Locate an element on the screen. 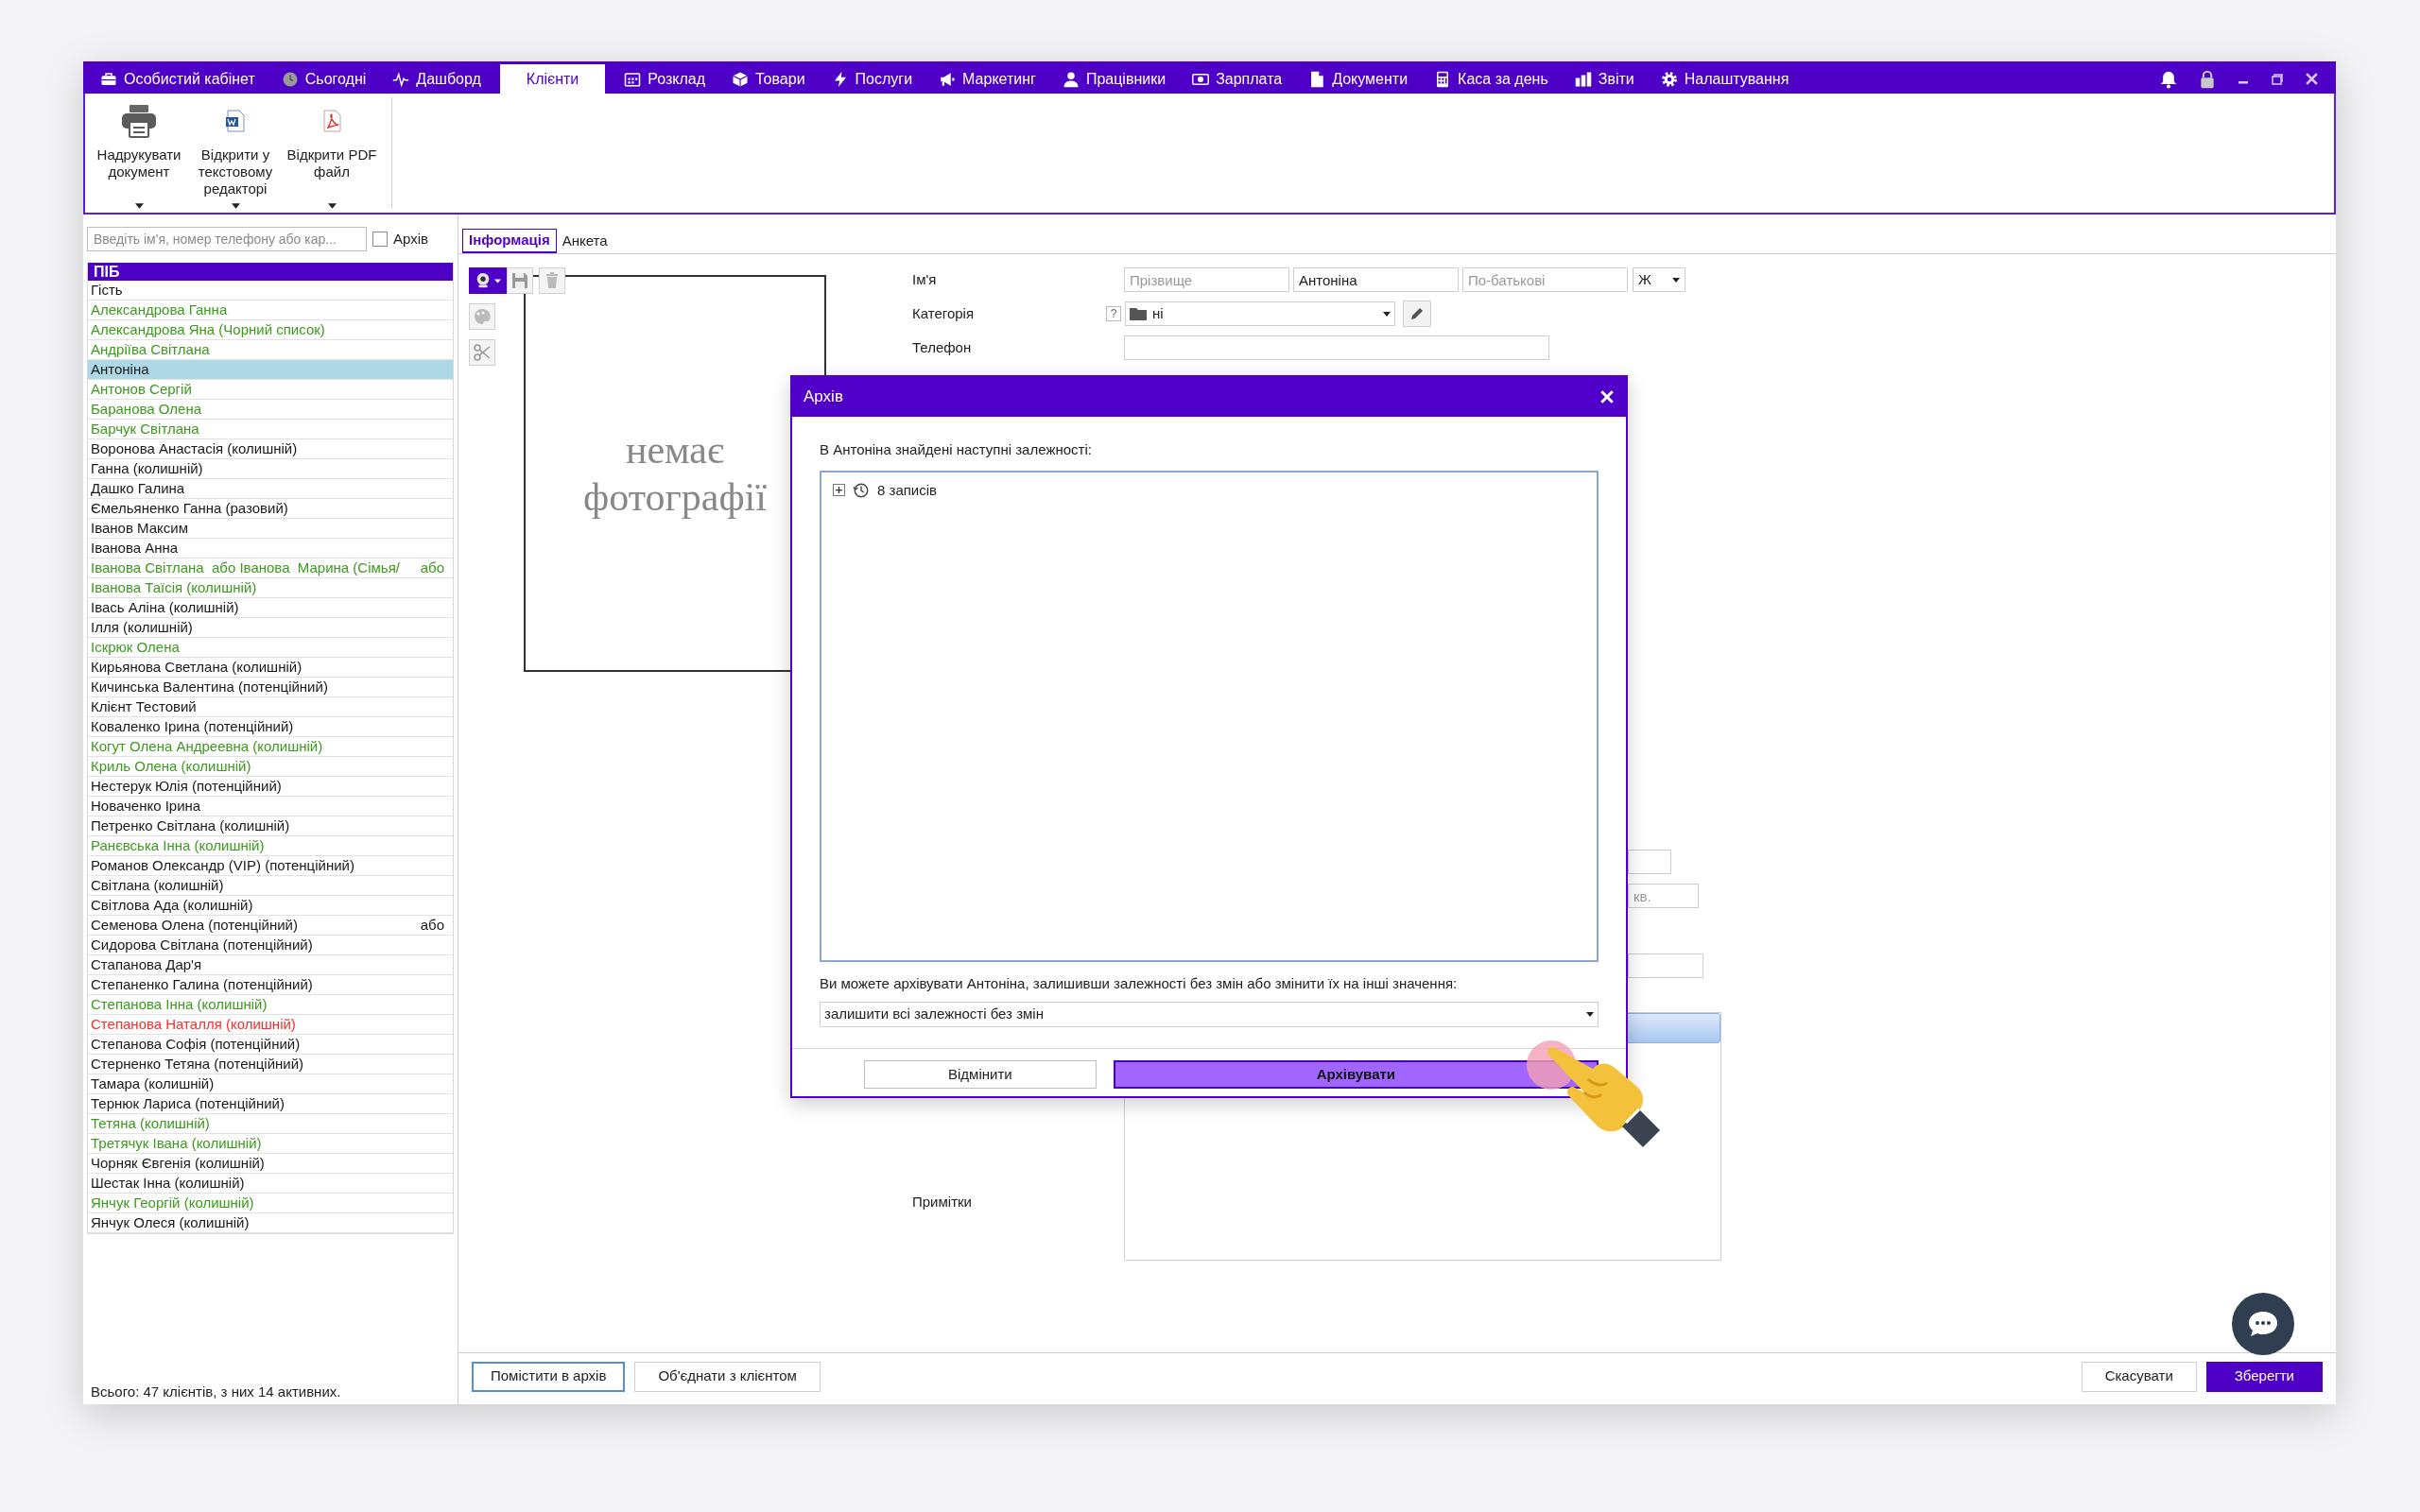 This screenshot has width=2420, height=1512. dialog-text: Ви можете архівувати Антоніна, залишивши залежності без змін або змінити їх на інші значення: is located at coordinates (1139, 983).